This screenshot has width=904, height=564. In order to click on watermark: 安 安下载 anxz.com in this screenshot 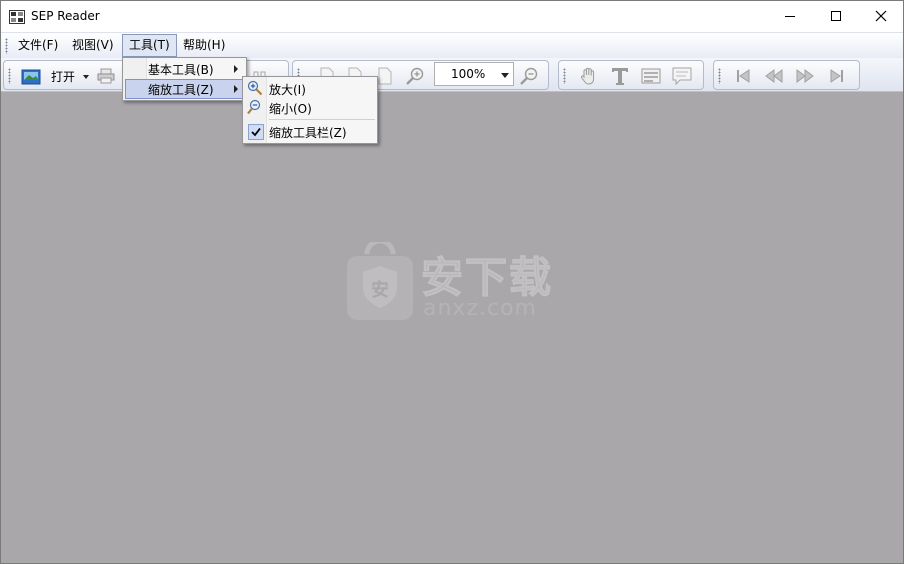, I will do `click(452, 280)`.